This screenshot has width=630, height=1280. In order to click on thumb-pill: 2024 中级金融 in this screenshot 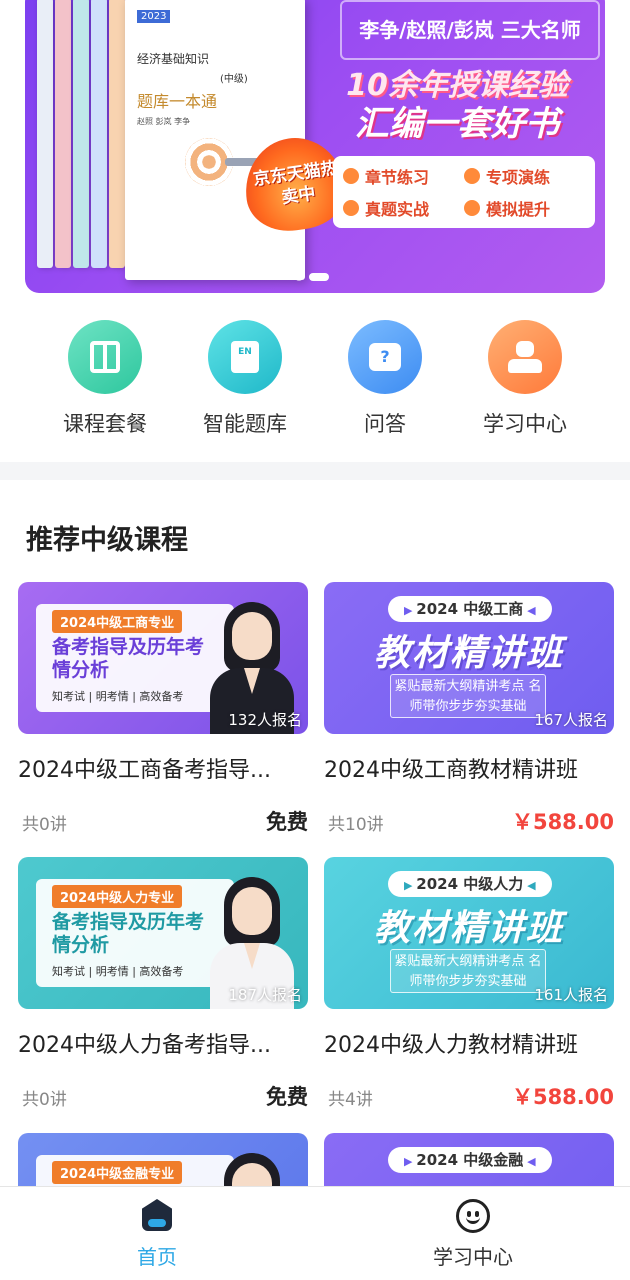, I will do `click(470, 1160)`.